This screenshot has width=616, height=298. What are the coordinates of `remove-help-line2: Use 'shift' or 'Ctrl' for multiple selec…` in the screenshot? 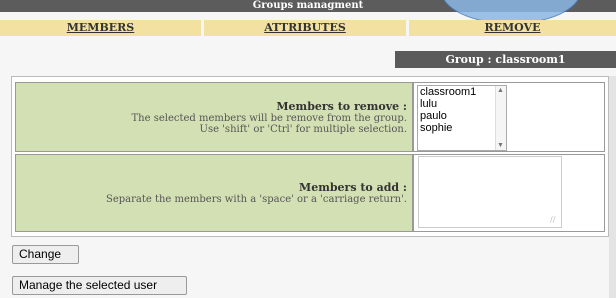 It's located at (303, 129).